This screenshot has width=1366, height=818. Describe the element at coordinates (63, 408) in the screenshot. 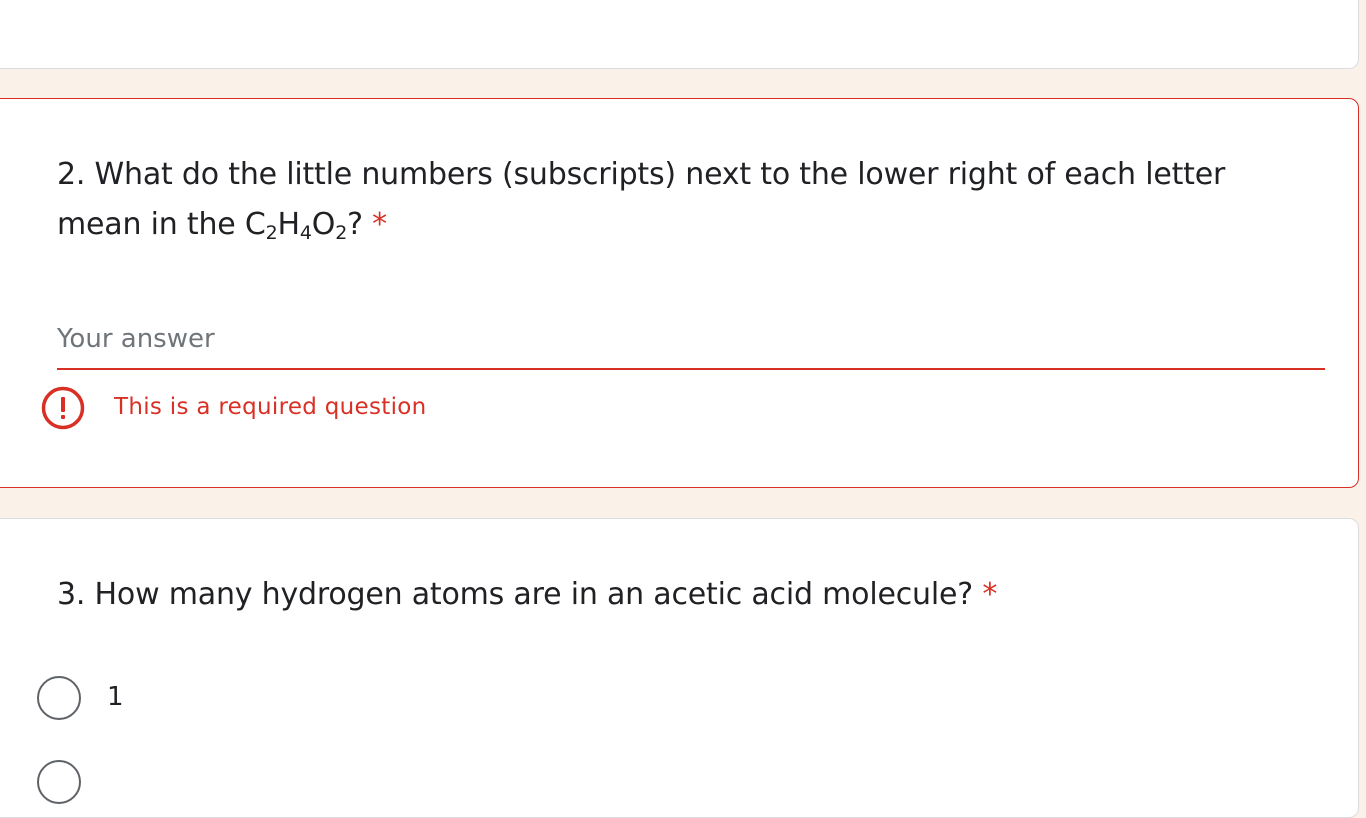

I see `error-icon` at that location.